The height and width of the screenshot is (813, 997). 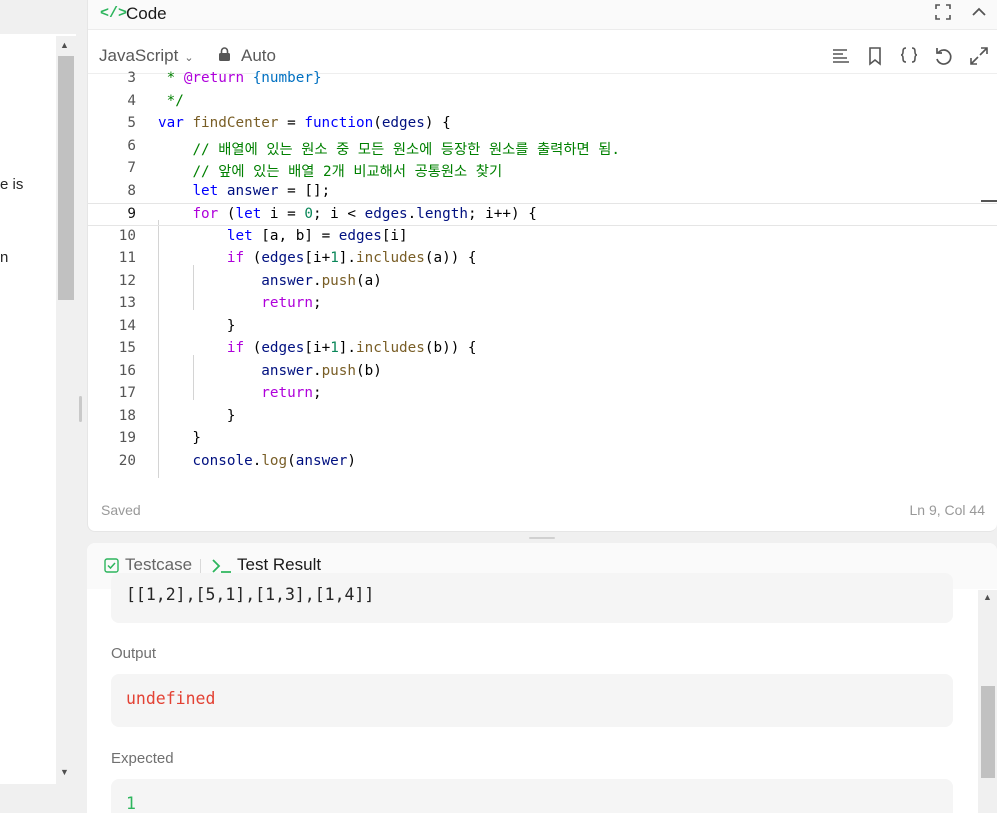 I want to click on line-number: 7, so click(x=131, y=168).